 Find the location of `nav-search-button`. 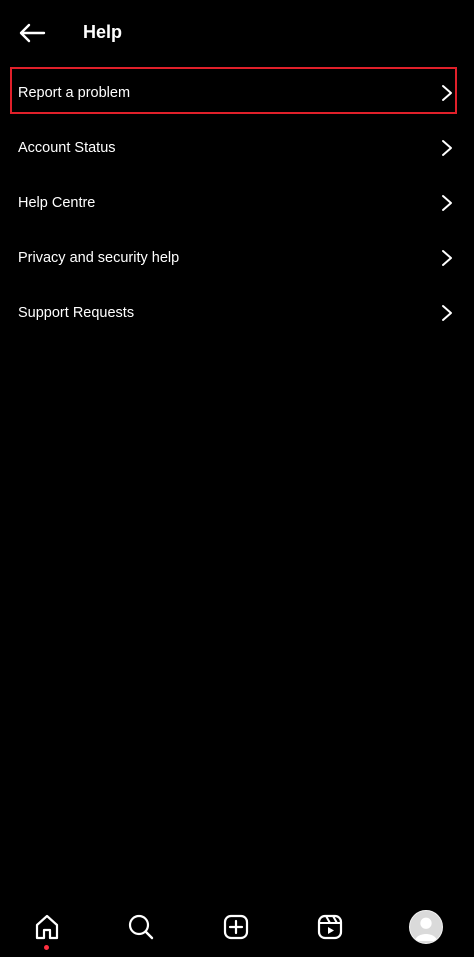

nav-search-button is located at coordinates (141, 927).